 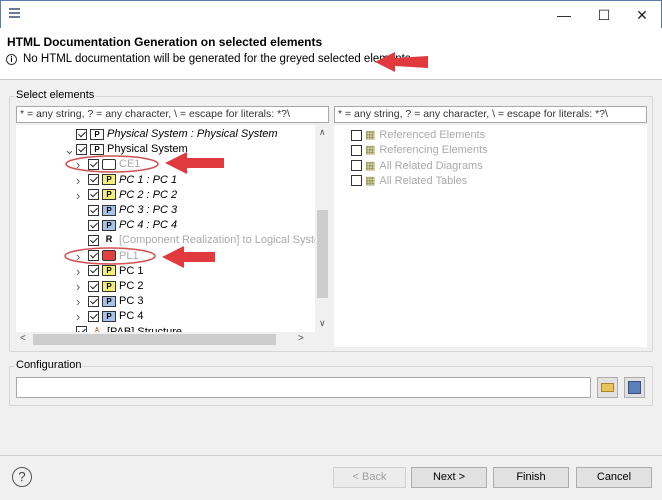 I want to click on help-button: ?, so click(x=22, y=477).